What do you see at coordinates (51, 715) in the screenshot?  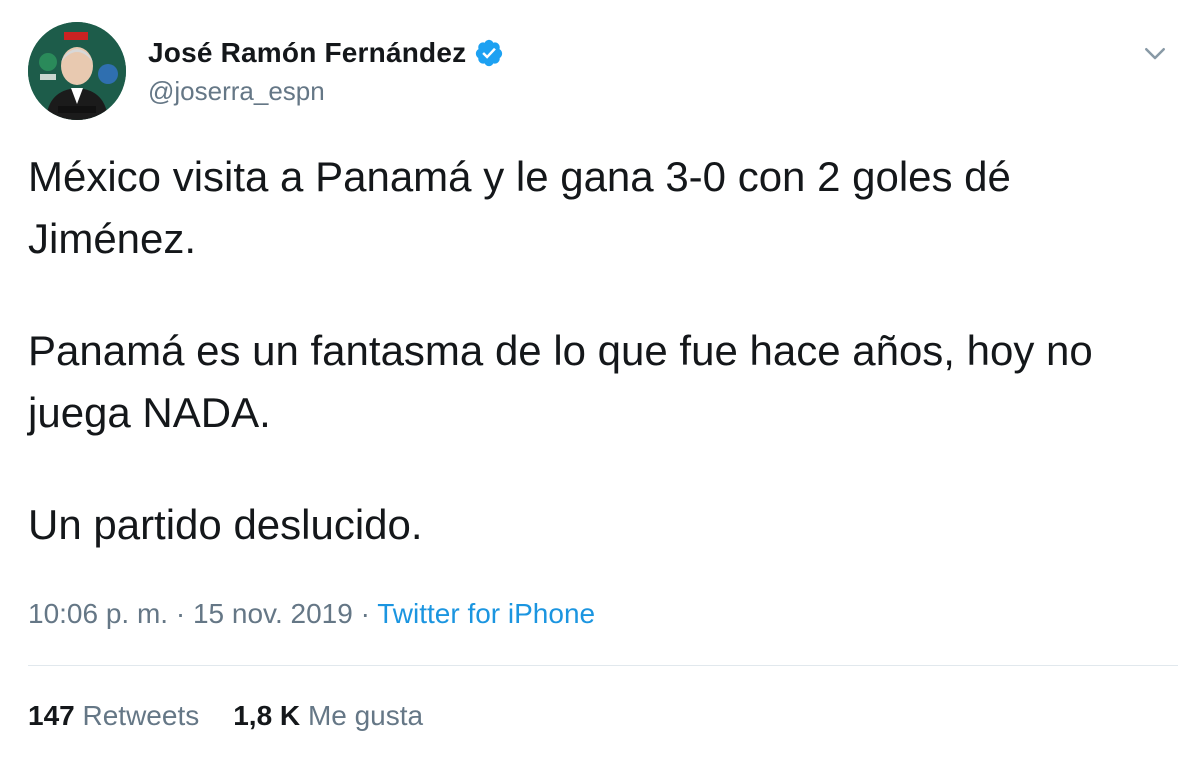 I see `retweets-count: 147` at bounding box center [51, 715].